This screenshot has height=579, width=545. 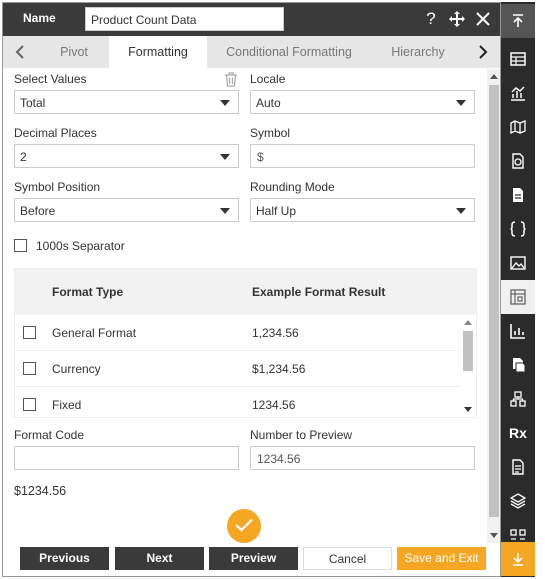 I want to click on save-exit-button: Save and Exit, so click(x=441, y=558).